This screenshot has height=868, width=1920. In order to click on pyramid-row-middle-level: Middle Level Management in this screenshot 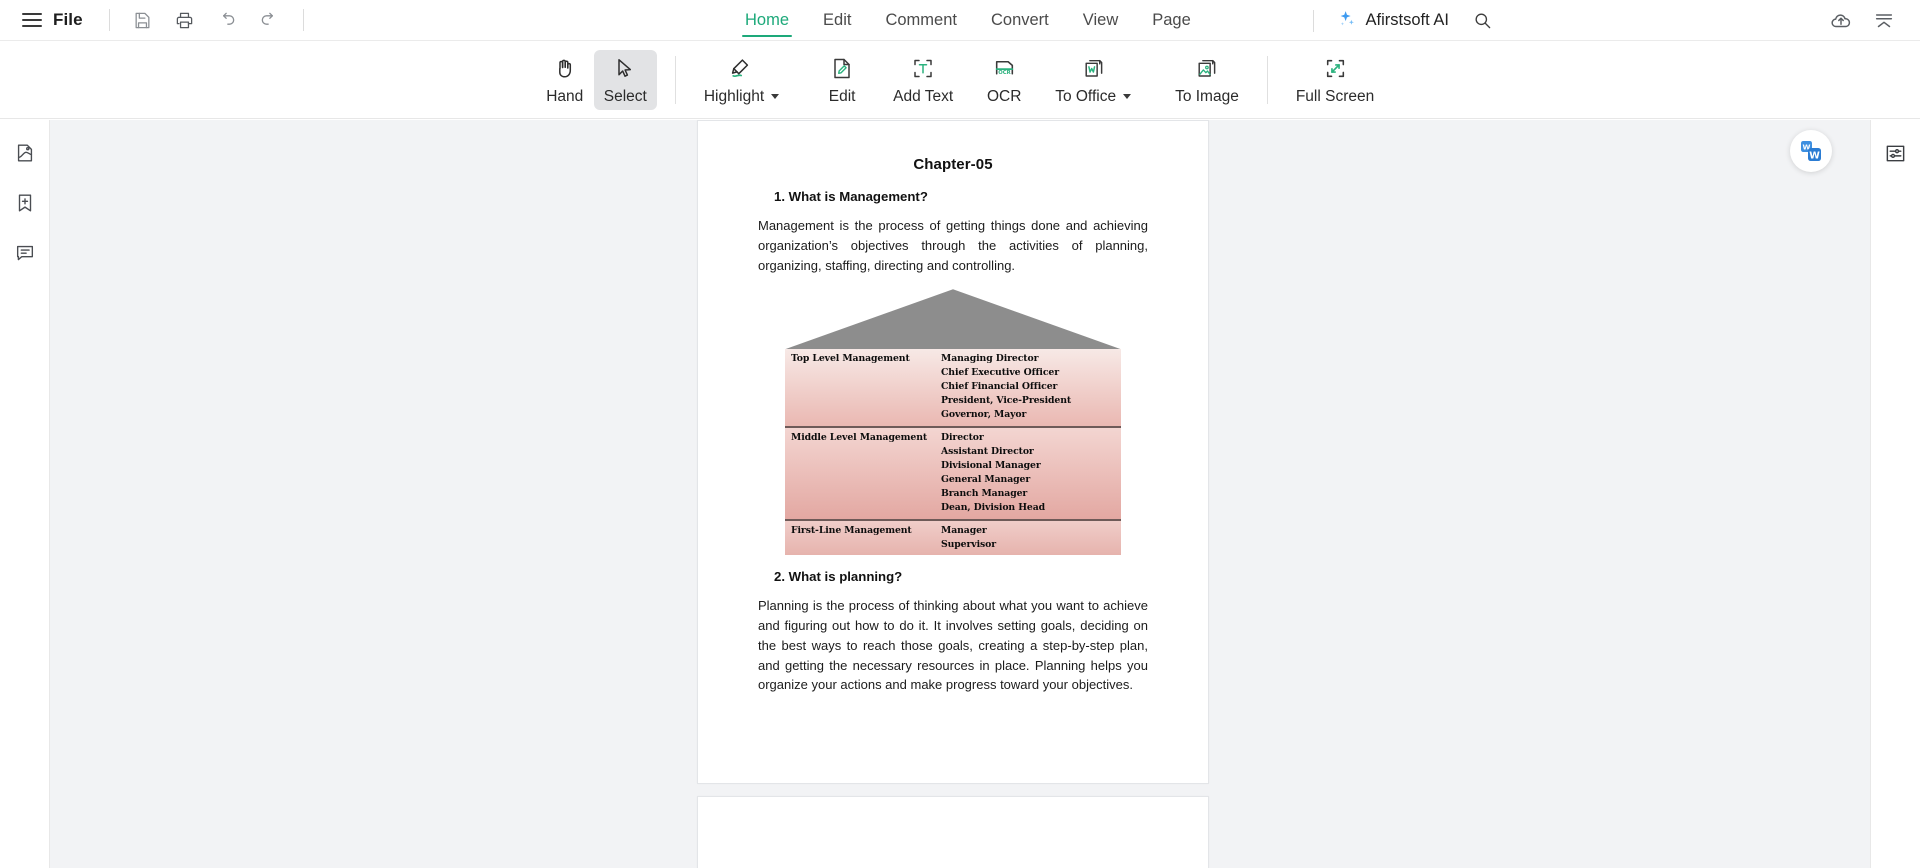, I will do `click(859, 437)`.